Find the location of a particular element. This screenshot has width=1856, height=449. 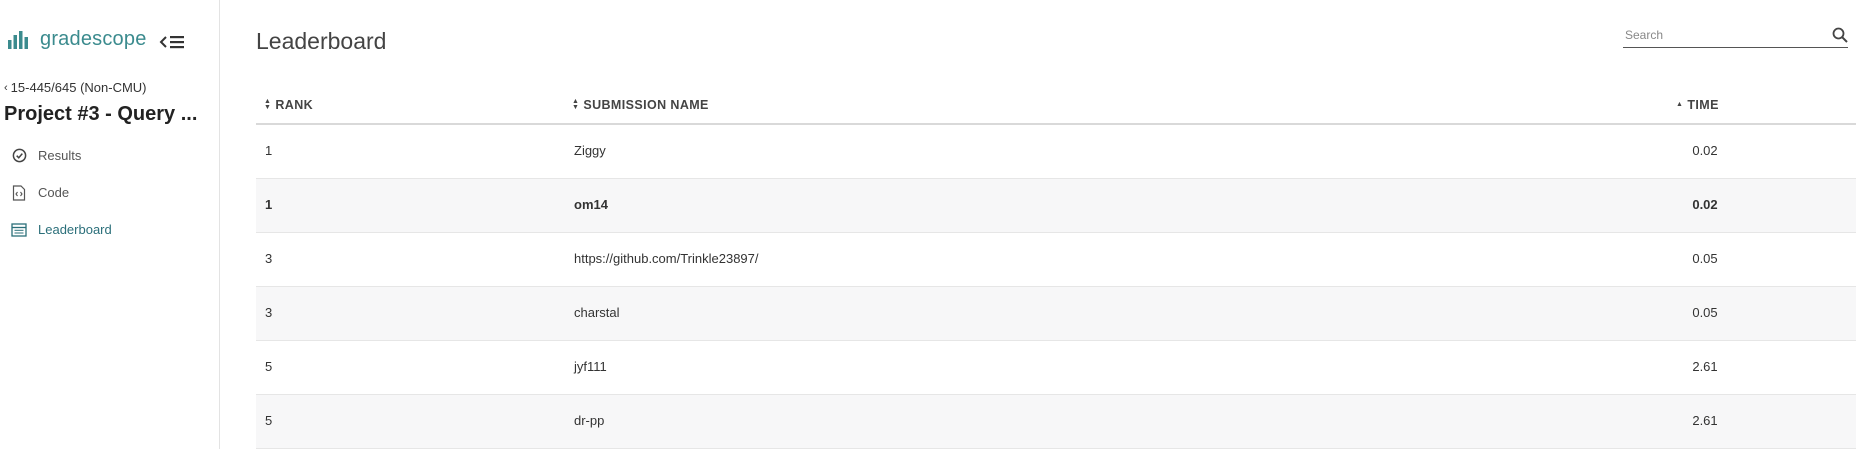

leaderboard-icon is located at coordinates (19, 230).